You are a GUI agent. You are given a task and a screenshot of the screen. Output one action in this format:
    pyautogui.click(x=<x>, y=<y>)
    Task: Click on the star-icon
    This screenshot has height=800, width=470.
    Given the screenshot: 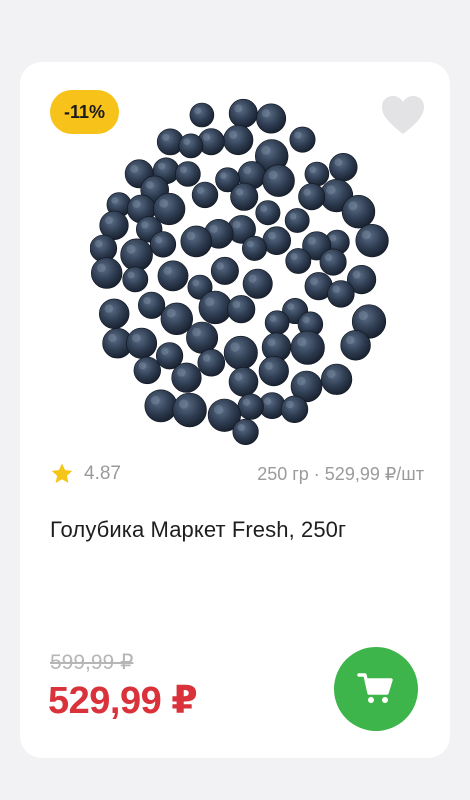 What is the action you would take?
    pyautogui.click(x=62, y=473)
    